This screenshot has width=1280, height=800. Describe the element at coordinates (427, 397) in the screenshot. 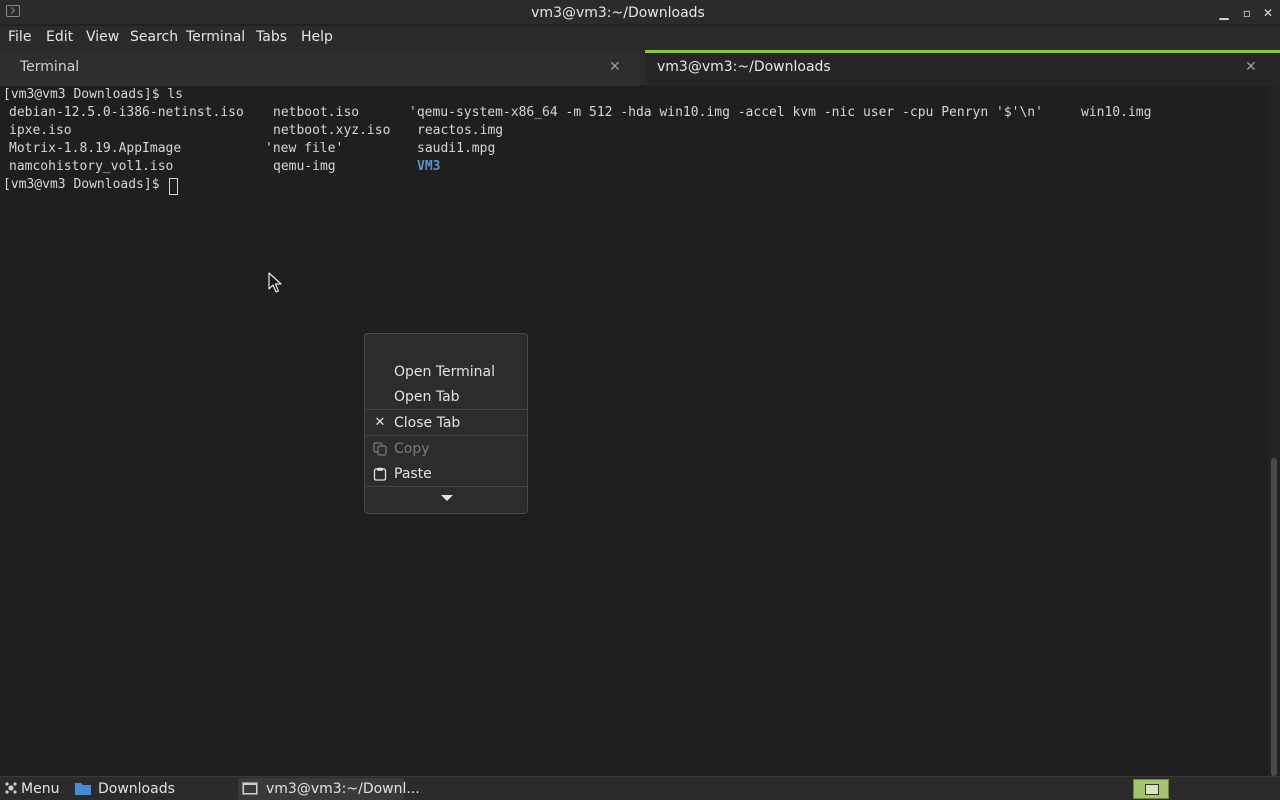

I see `menu-item-label: Open Tab` at that location.